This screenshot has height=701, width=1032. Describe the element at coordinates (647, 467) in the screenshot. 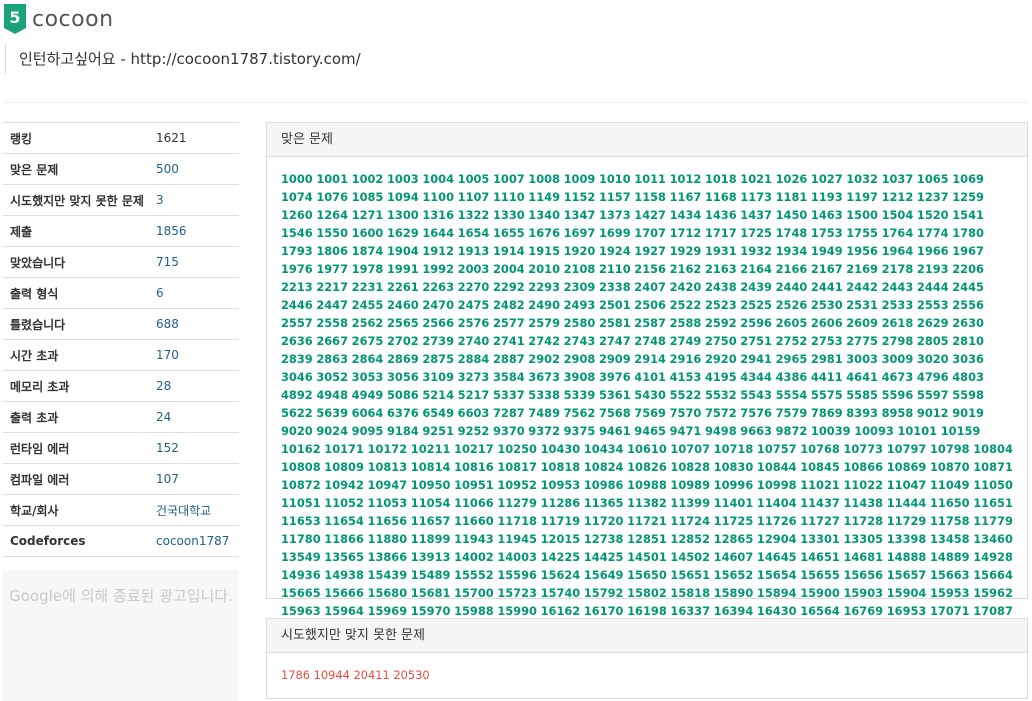

I see `problem-link: 10826` at that location.